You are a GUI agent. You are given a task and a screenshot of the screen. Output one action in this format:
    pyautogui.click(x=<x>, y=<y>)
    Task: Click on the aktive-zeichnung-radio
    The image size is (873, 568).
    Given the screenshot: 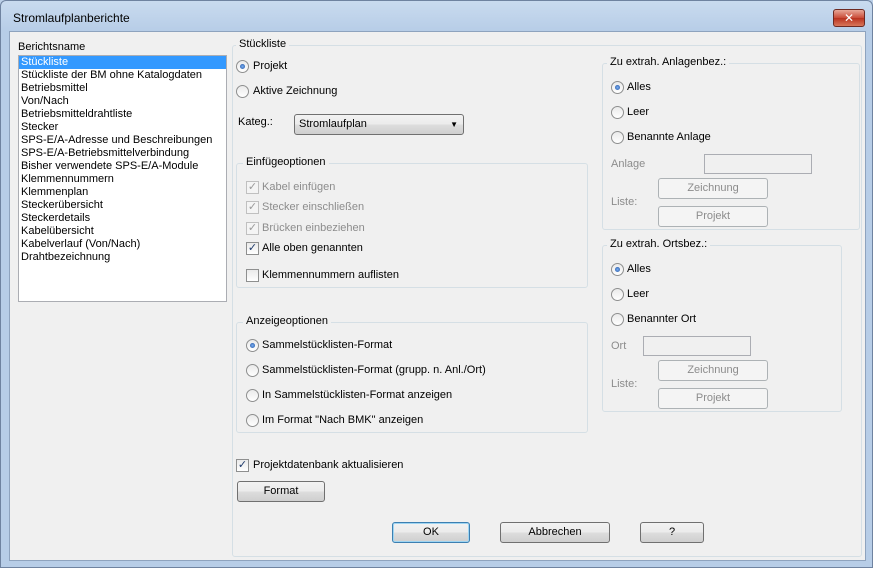 What is the action you would take?
    pyautogui.click(x=242, y=91)
    